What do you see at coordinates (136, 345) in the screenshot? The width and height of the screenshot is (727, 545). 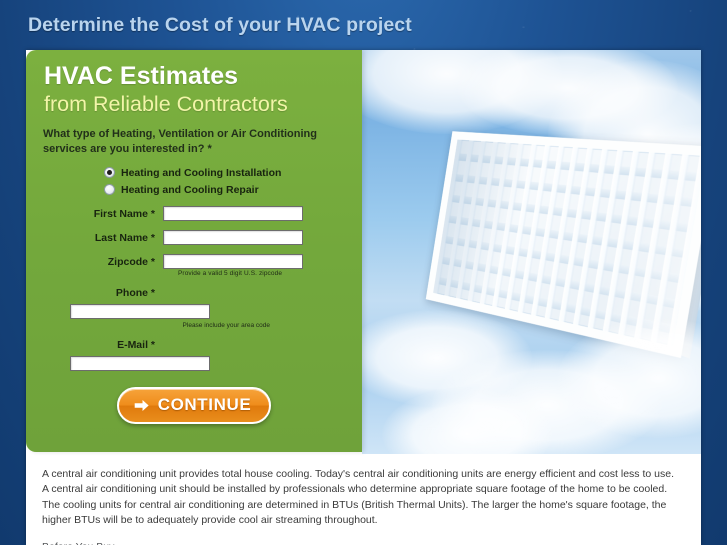 I see `email-label: E-Mail *` at bounding box center [136, 345].